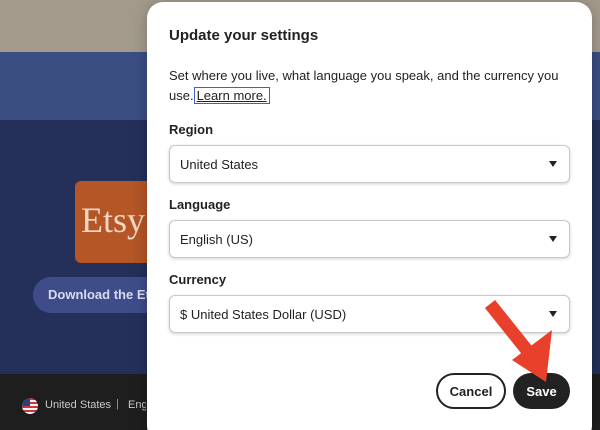 The width and height of the screenshot is (600, 430). I want to click on modal-title: Update your settings, so click(244, 35).